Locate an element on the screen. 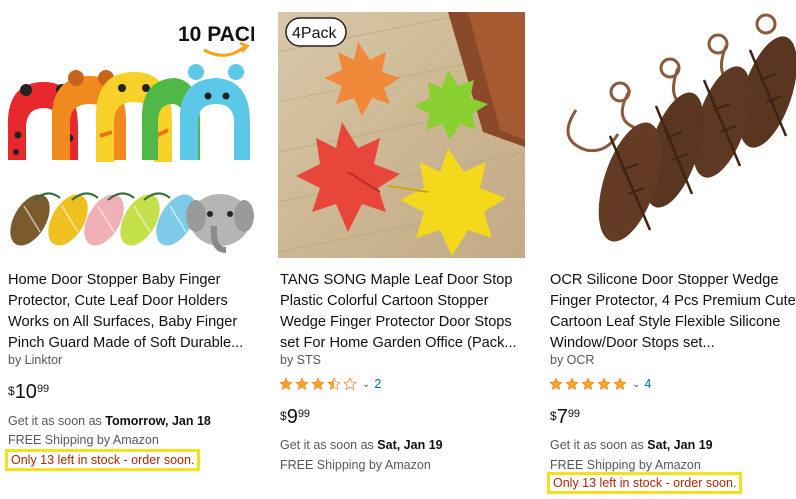 The height and width of the screenshot is (499, 796). price-whole: 7 is located at coordinates (562, 417).